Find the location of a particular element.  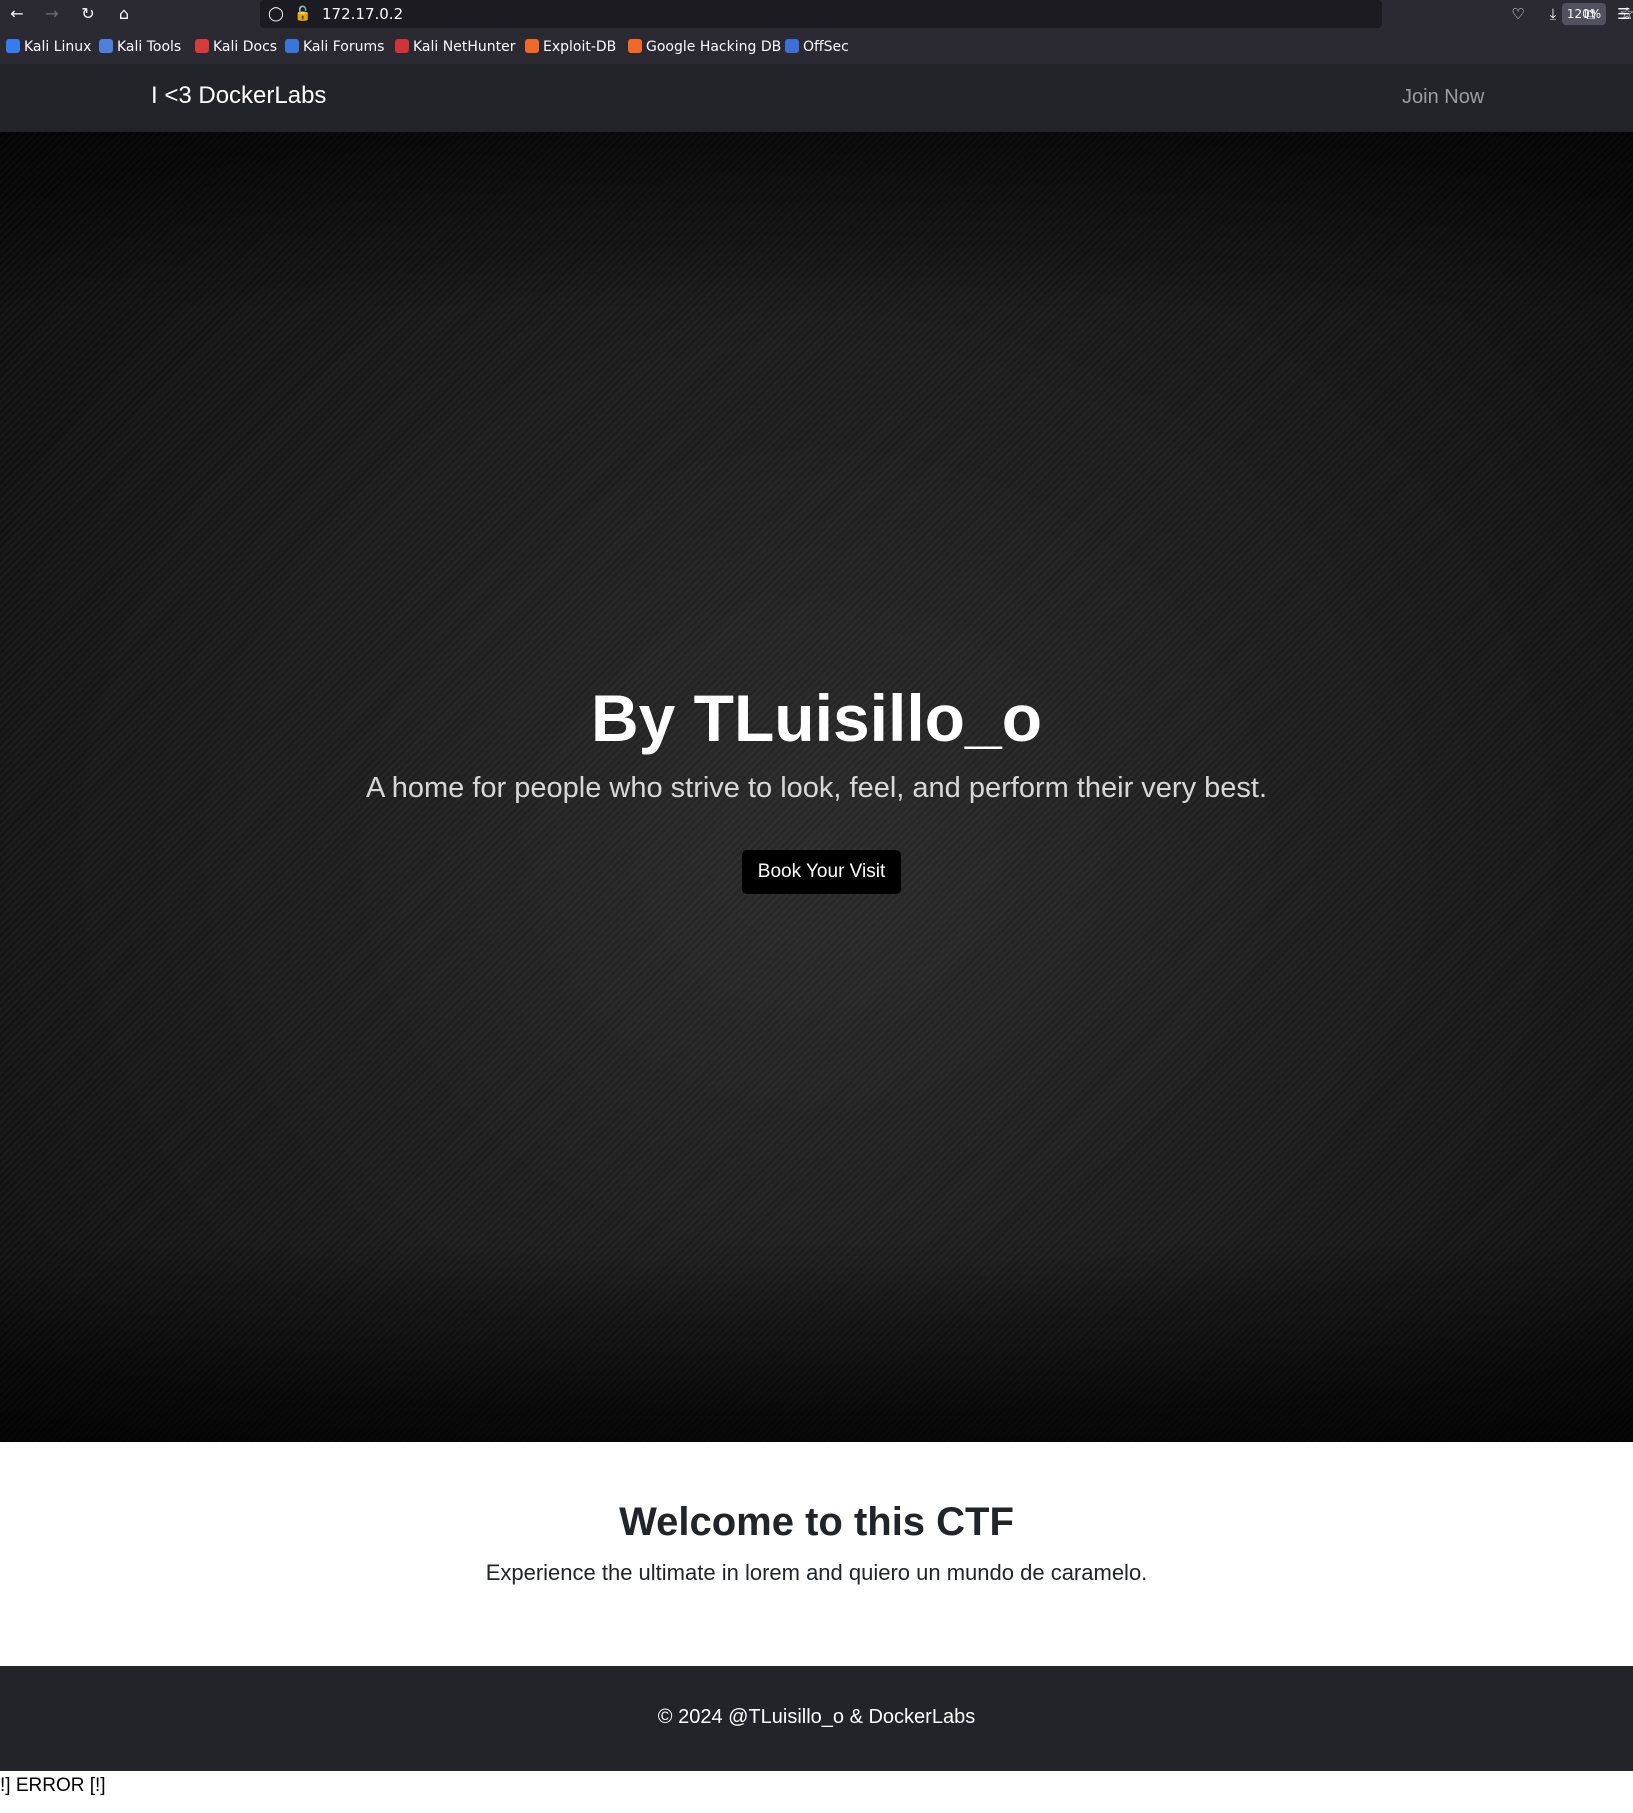

bookmark-kali-nethunter: Kali NetHunter is located at coordinates (455, 47).